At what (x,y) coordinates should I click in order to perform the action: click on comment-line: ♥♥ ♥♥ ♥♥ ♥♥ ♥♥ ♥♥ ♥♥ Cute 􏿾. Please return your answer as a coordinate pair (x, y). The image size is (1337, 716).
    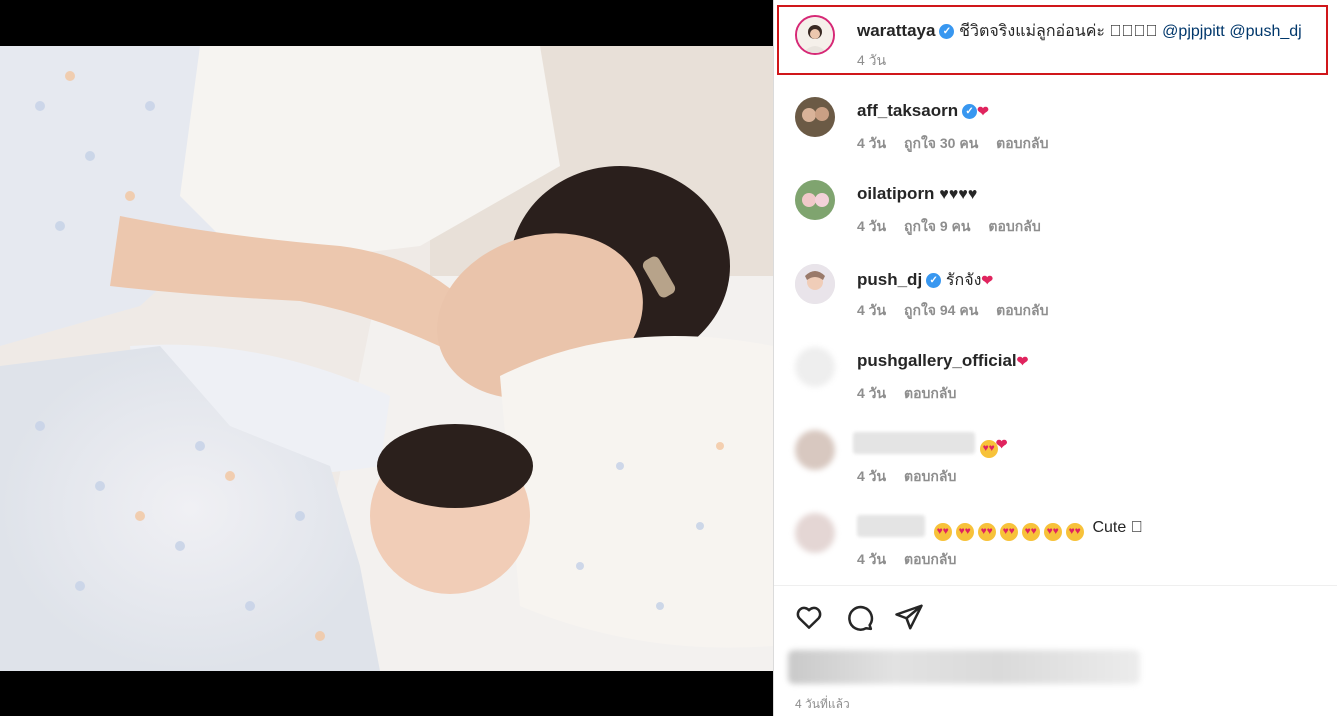
    Looking at the image, I should click on (1000, 528).